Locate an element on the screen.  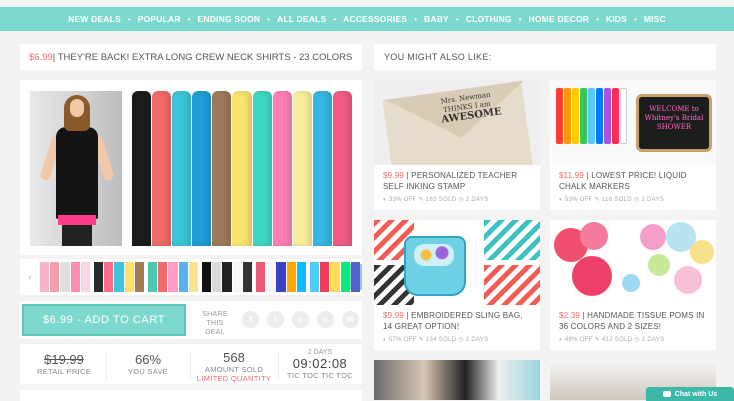
limited-quantity-label: LIMITED QUANTITY is located at coordinates (234, 378).